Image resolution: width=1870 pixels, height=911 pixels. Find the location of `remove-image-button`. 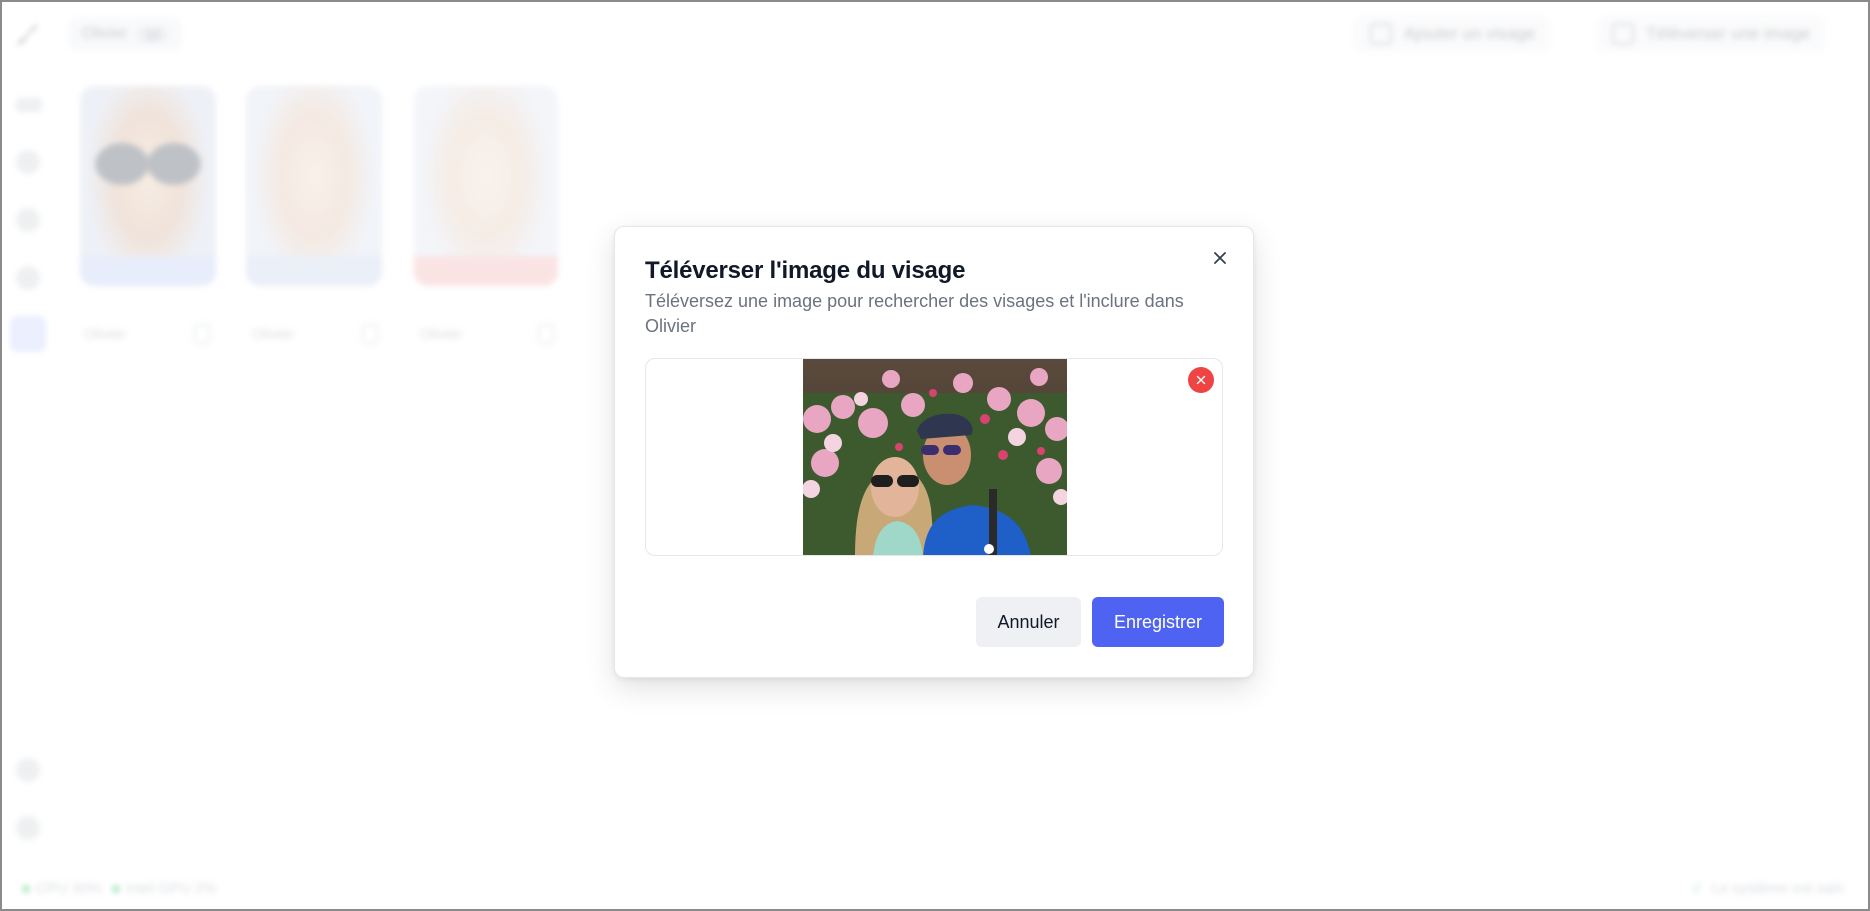

remove-image-button is located at coordinates (1201, 380).